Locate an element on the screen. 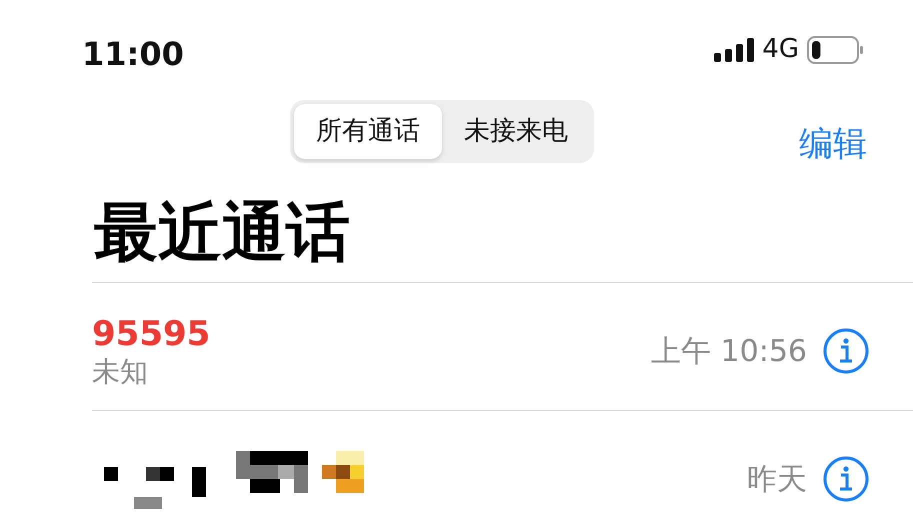  caller-number: 95595 is located at coordinates (152, 334).